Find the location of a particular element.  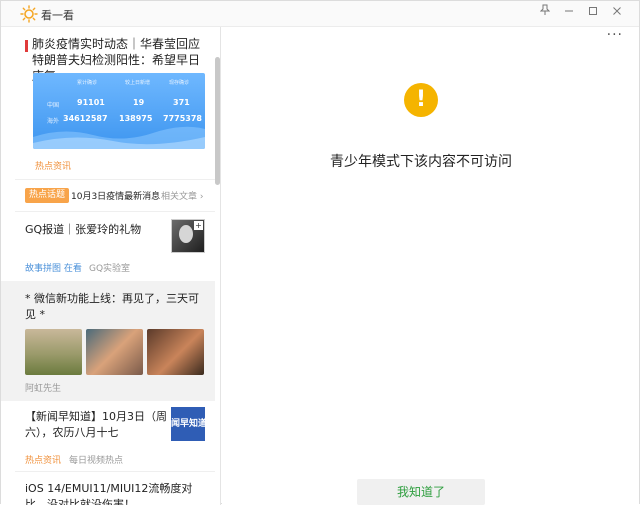

article-source: 每日视频热点 is located at coordinates (96, 461).